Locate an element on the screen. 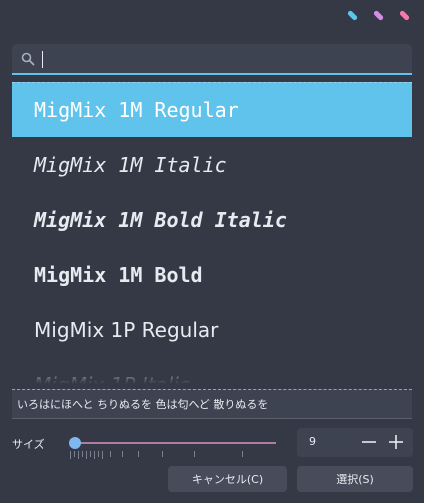 This screenshot has height=503, width=424. search-input is located at coordinates (220, 59).